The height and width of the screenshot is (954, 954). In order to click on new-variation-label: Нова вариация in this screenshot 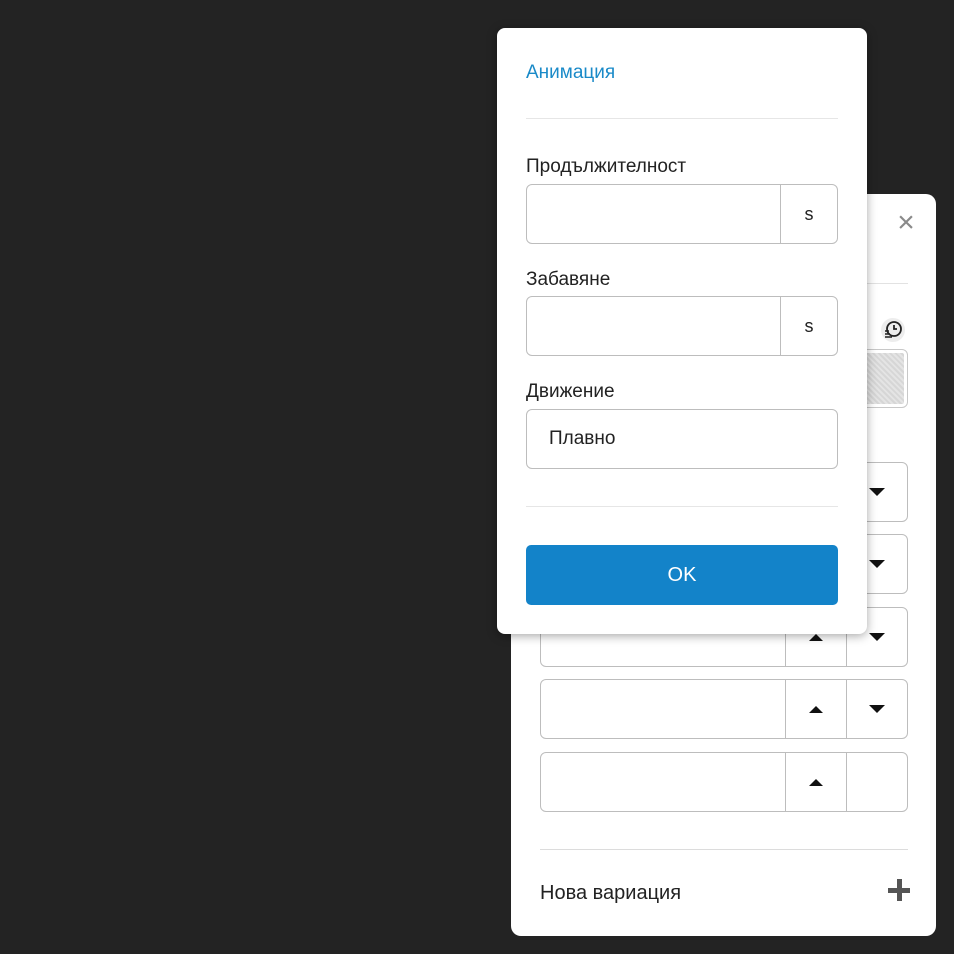, I will do `click(610, 893)`.